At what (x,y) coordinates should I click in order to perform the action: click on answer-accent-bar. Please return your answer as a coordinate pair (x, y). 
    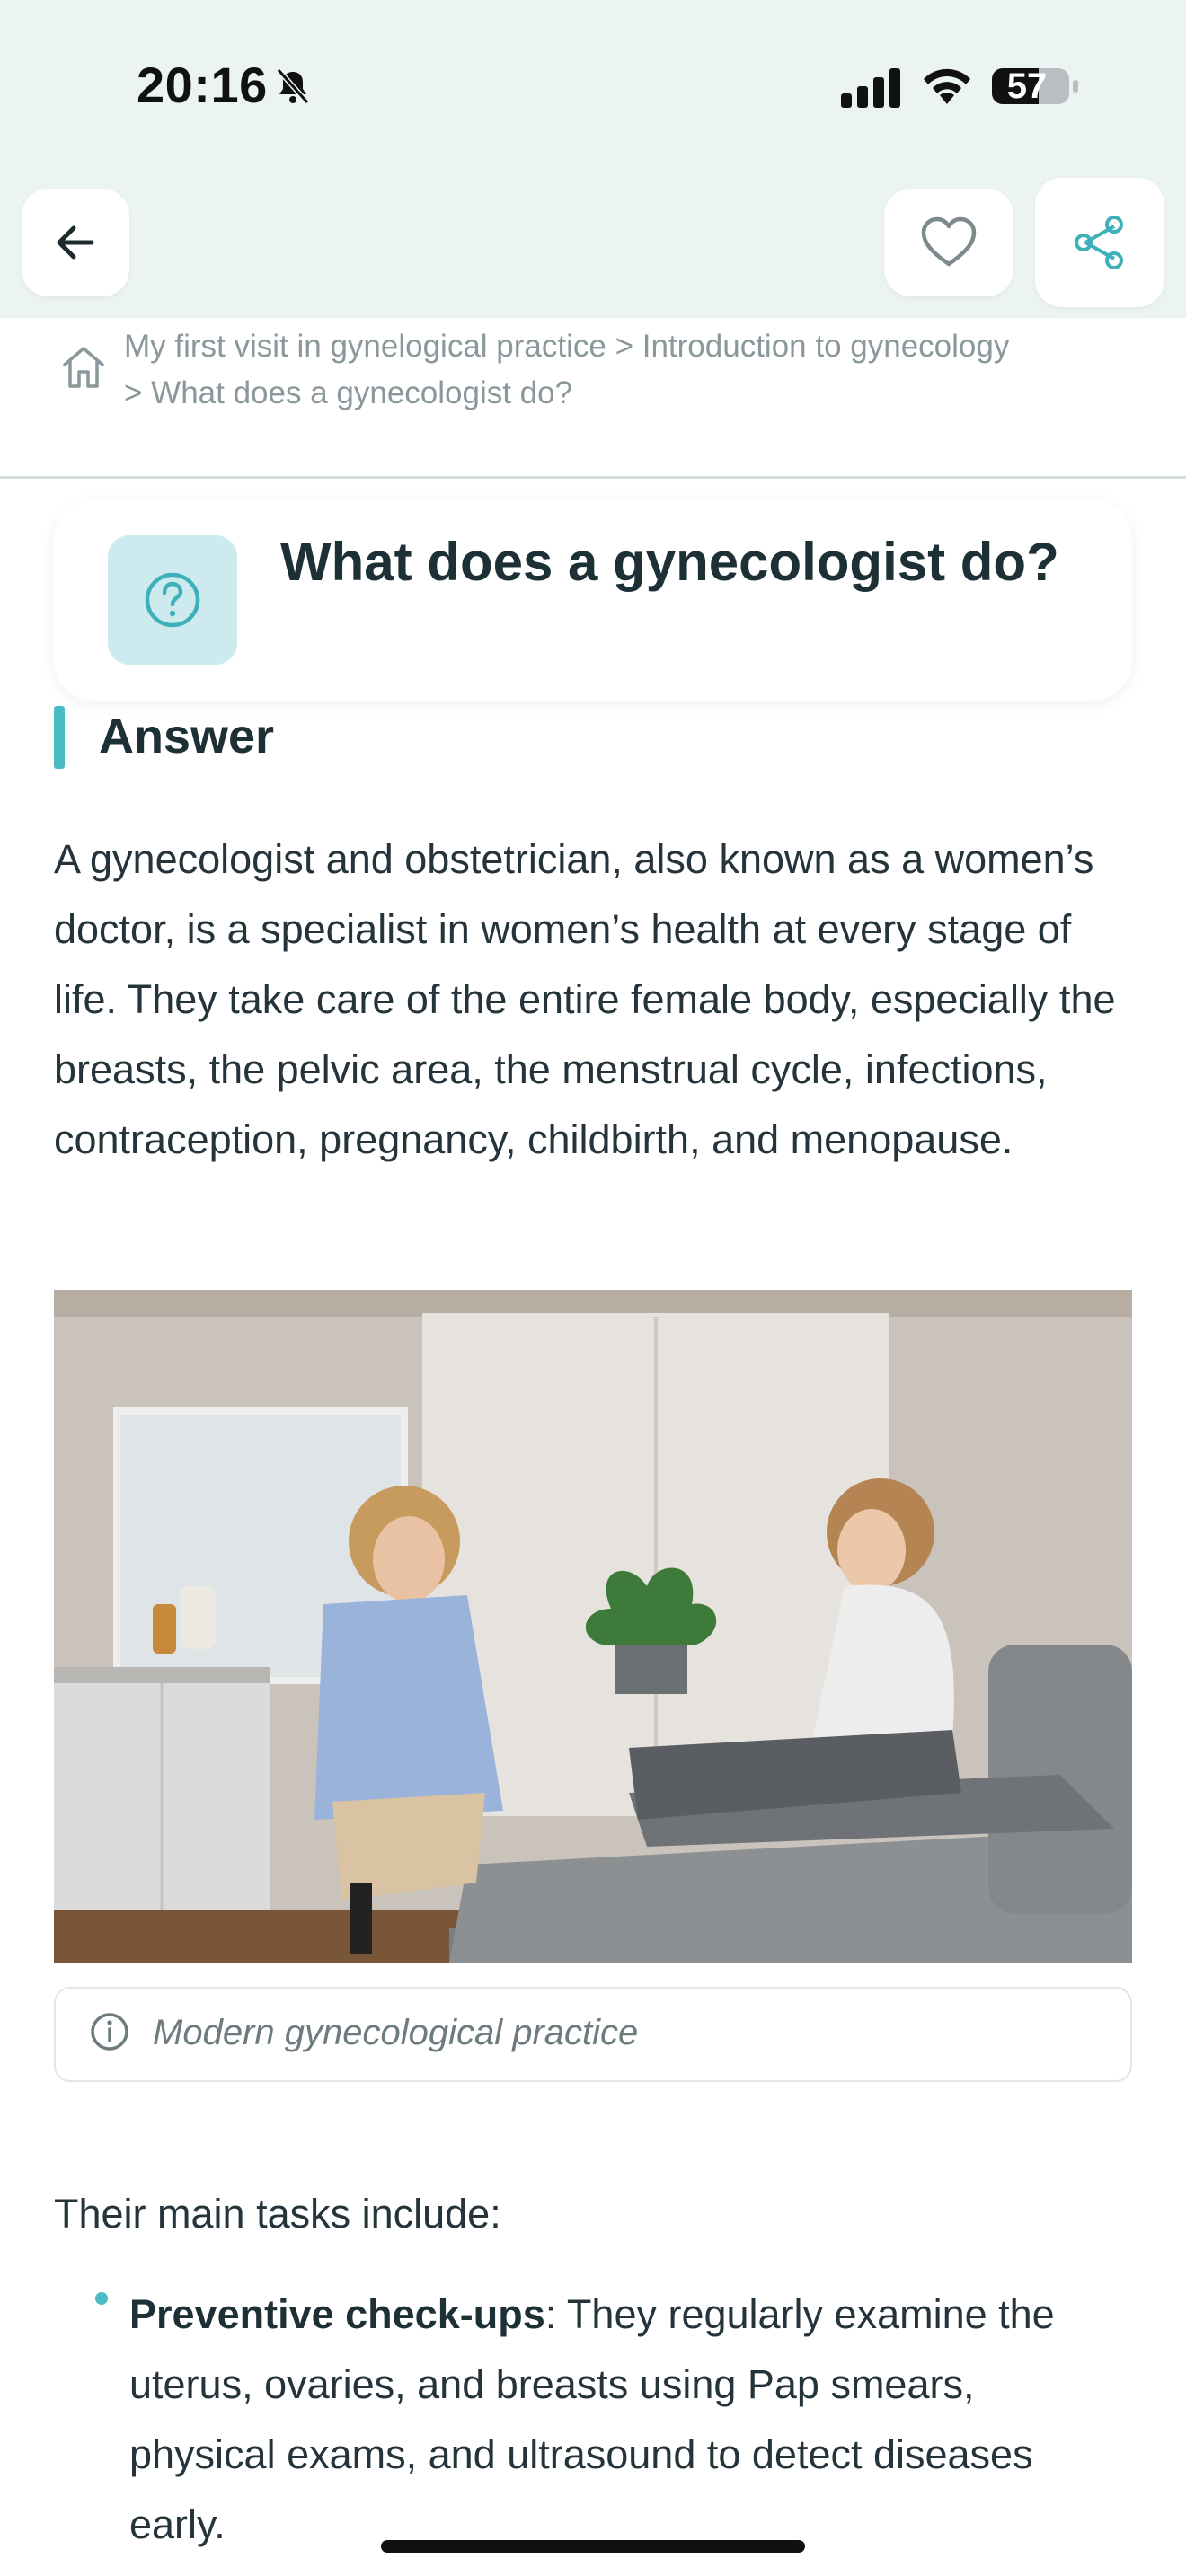
    Looking at the image, I should click on (59, 737).